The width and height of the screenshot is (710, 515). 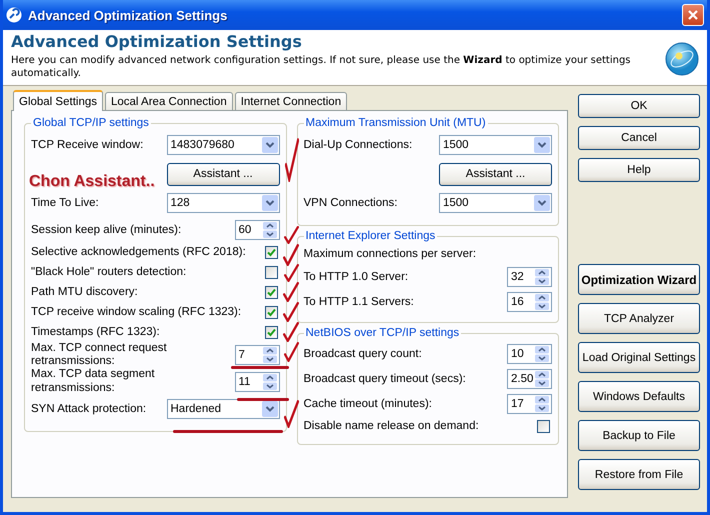 What do you see at coordinates (639, 435) in the screenshot?
I see `dialog-button: Backup to File` at bounding box center [639, 435].